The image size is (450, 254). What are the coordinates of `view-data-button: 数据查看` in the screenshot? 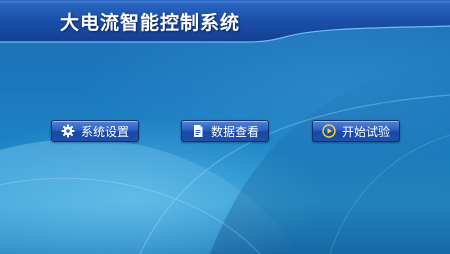 It's located at (225, 131).